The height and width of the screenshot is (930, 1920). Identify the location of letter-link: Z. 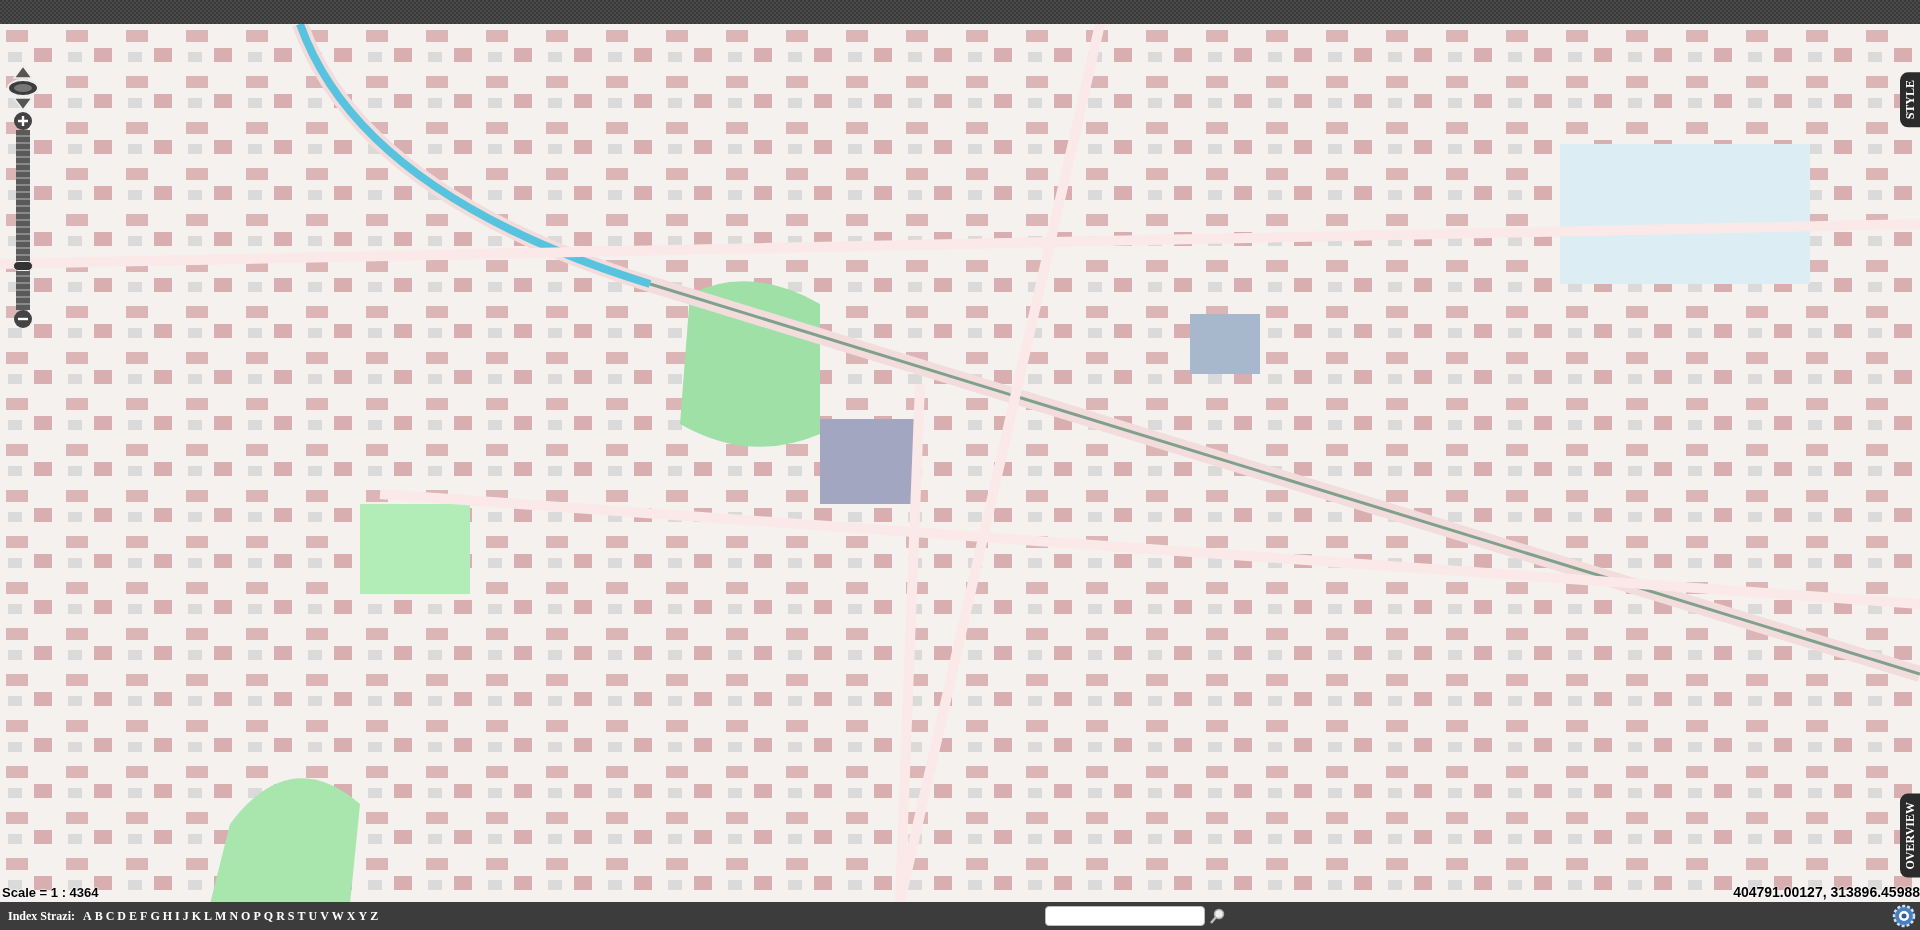
(374, 916).